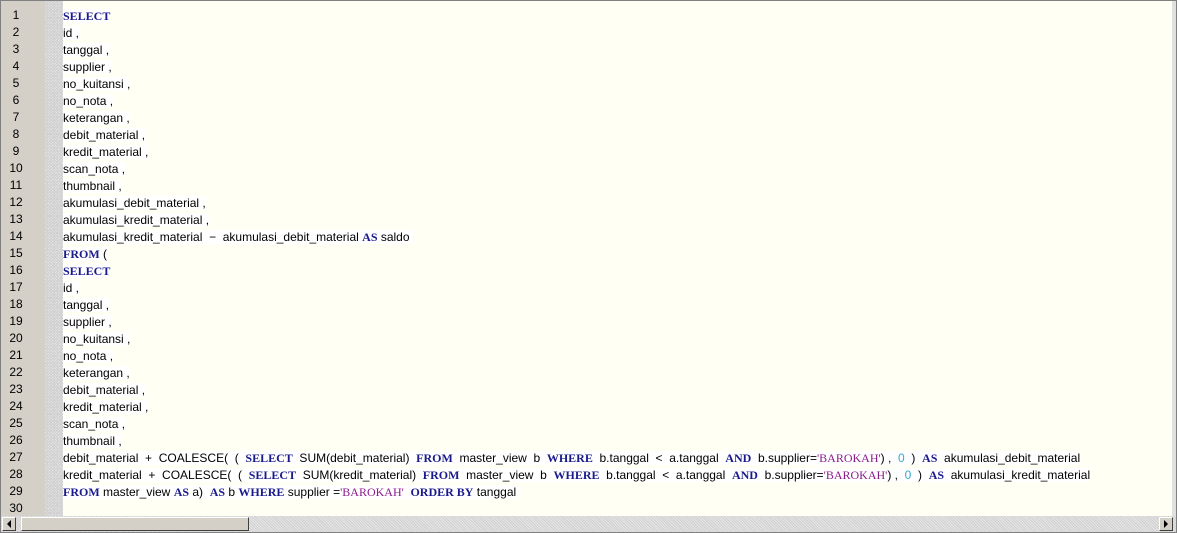 Image resolution: width=1177 pixels, height=533 pixels. What do you see at coordinates (16, 389) in the screenshot?
I see `line-number: 23` at bounding box center [16, 389].